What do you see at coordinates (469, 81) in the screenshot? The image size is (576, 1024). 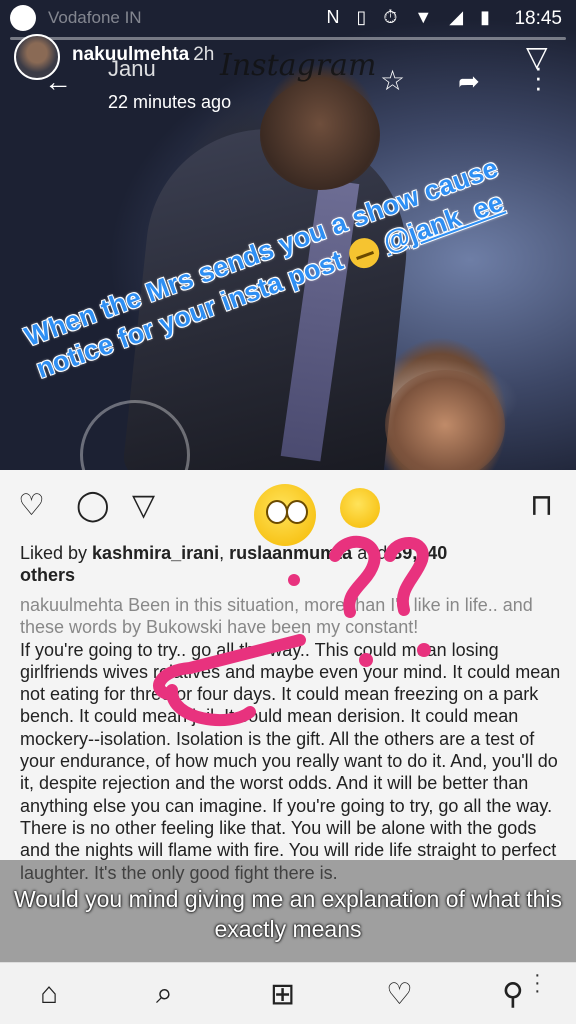 I see `share-icon: ➦` at bounding box center [469, 81].